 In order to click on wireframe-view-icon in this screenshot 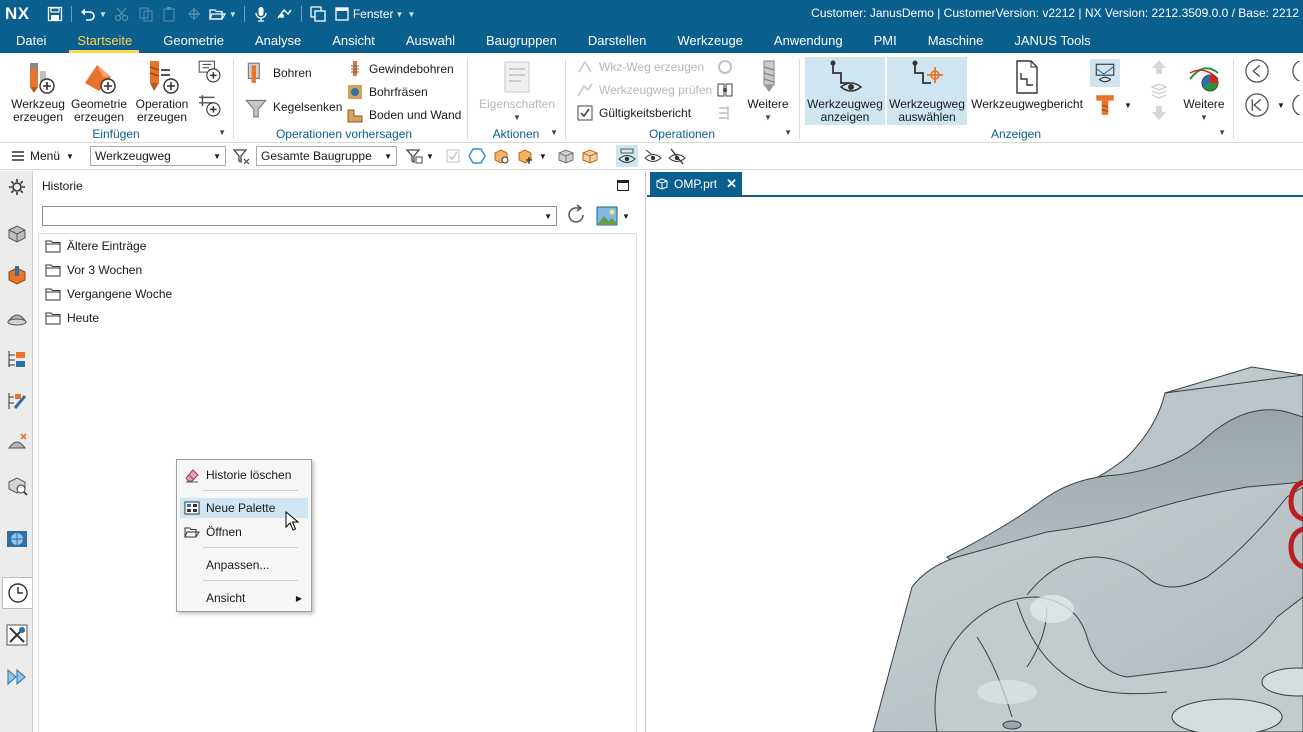, I will do `click(590, 156)`.